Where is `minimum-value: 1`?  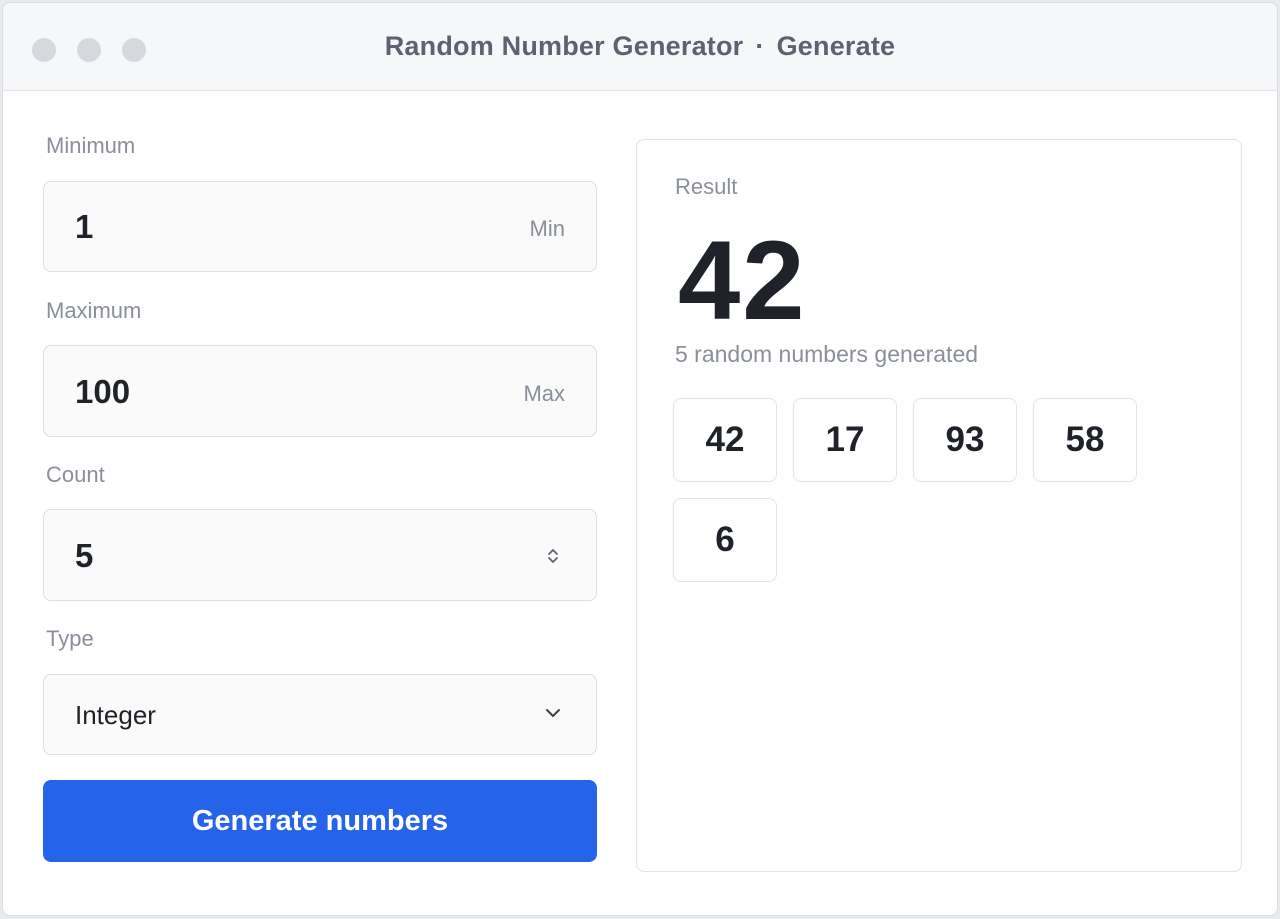 minimum-value: 1 is located at coordinates (84, 226).